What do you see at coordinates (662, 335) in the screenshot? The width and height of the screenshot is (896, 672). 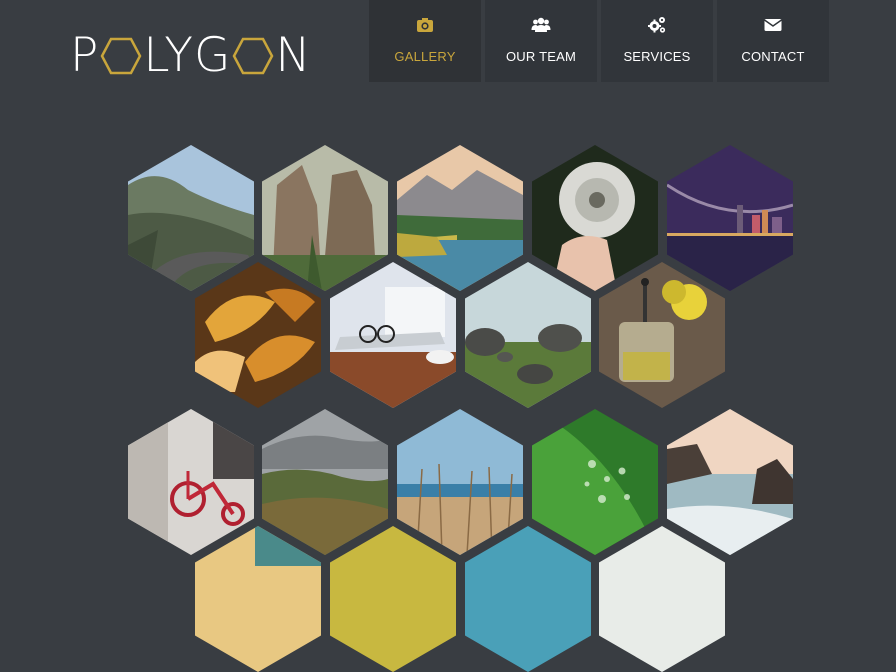 I see `gallery-tile-tea-press` at bounding box center [662, 335].